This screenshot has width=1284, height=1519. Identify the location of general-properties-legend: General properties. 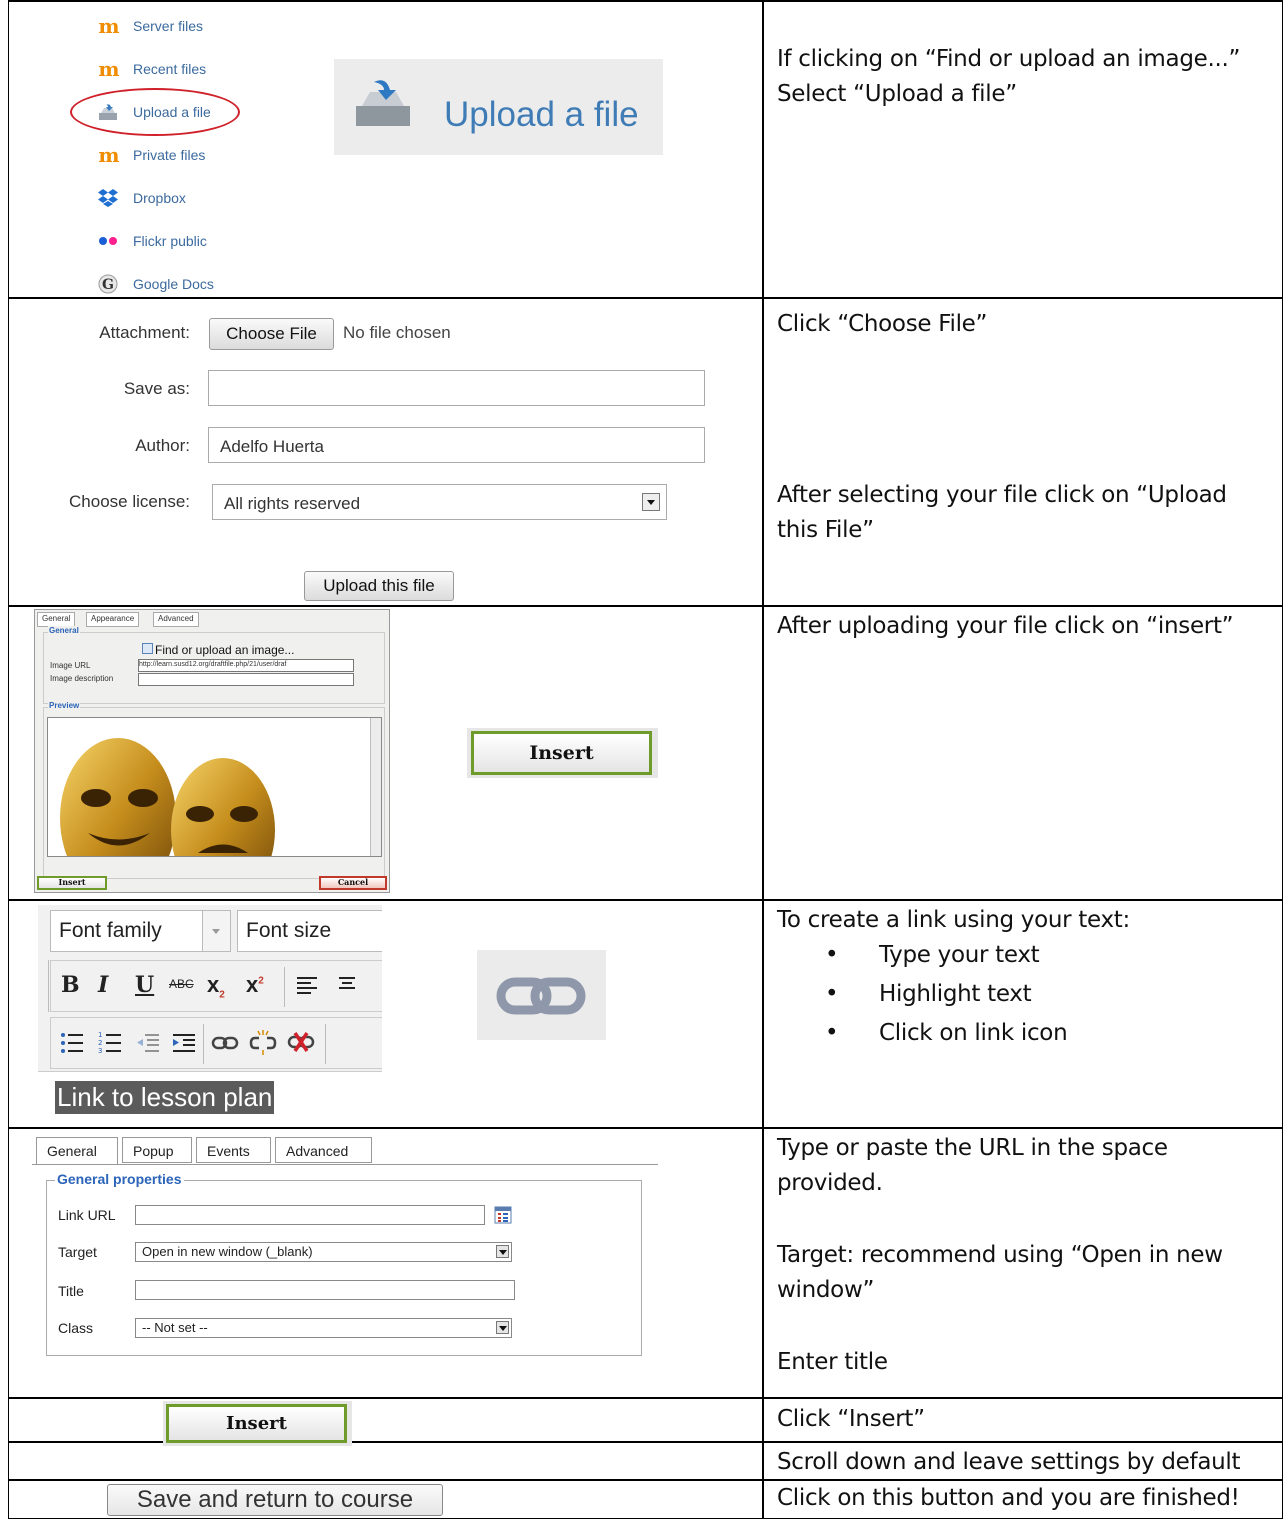
(119, 1179).